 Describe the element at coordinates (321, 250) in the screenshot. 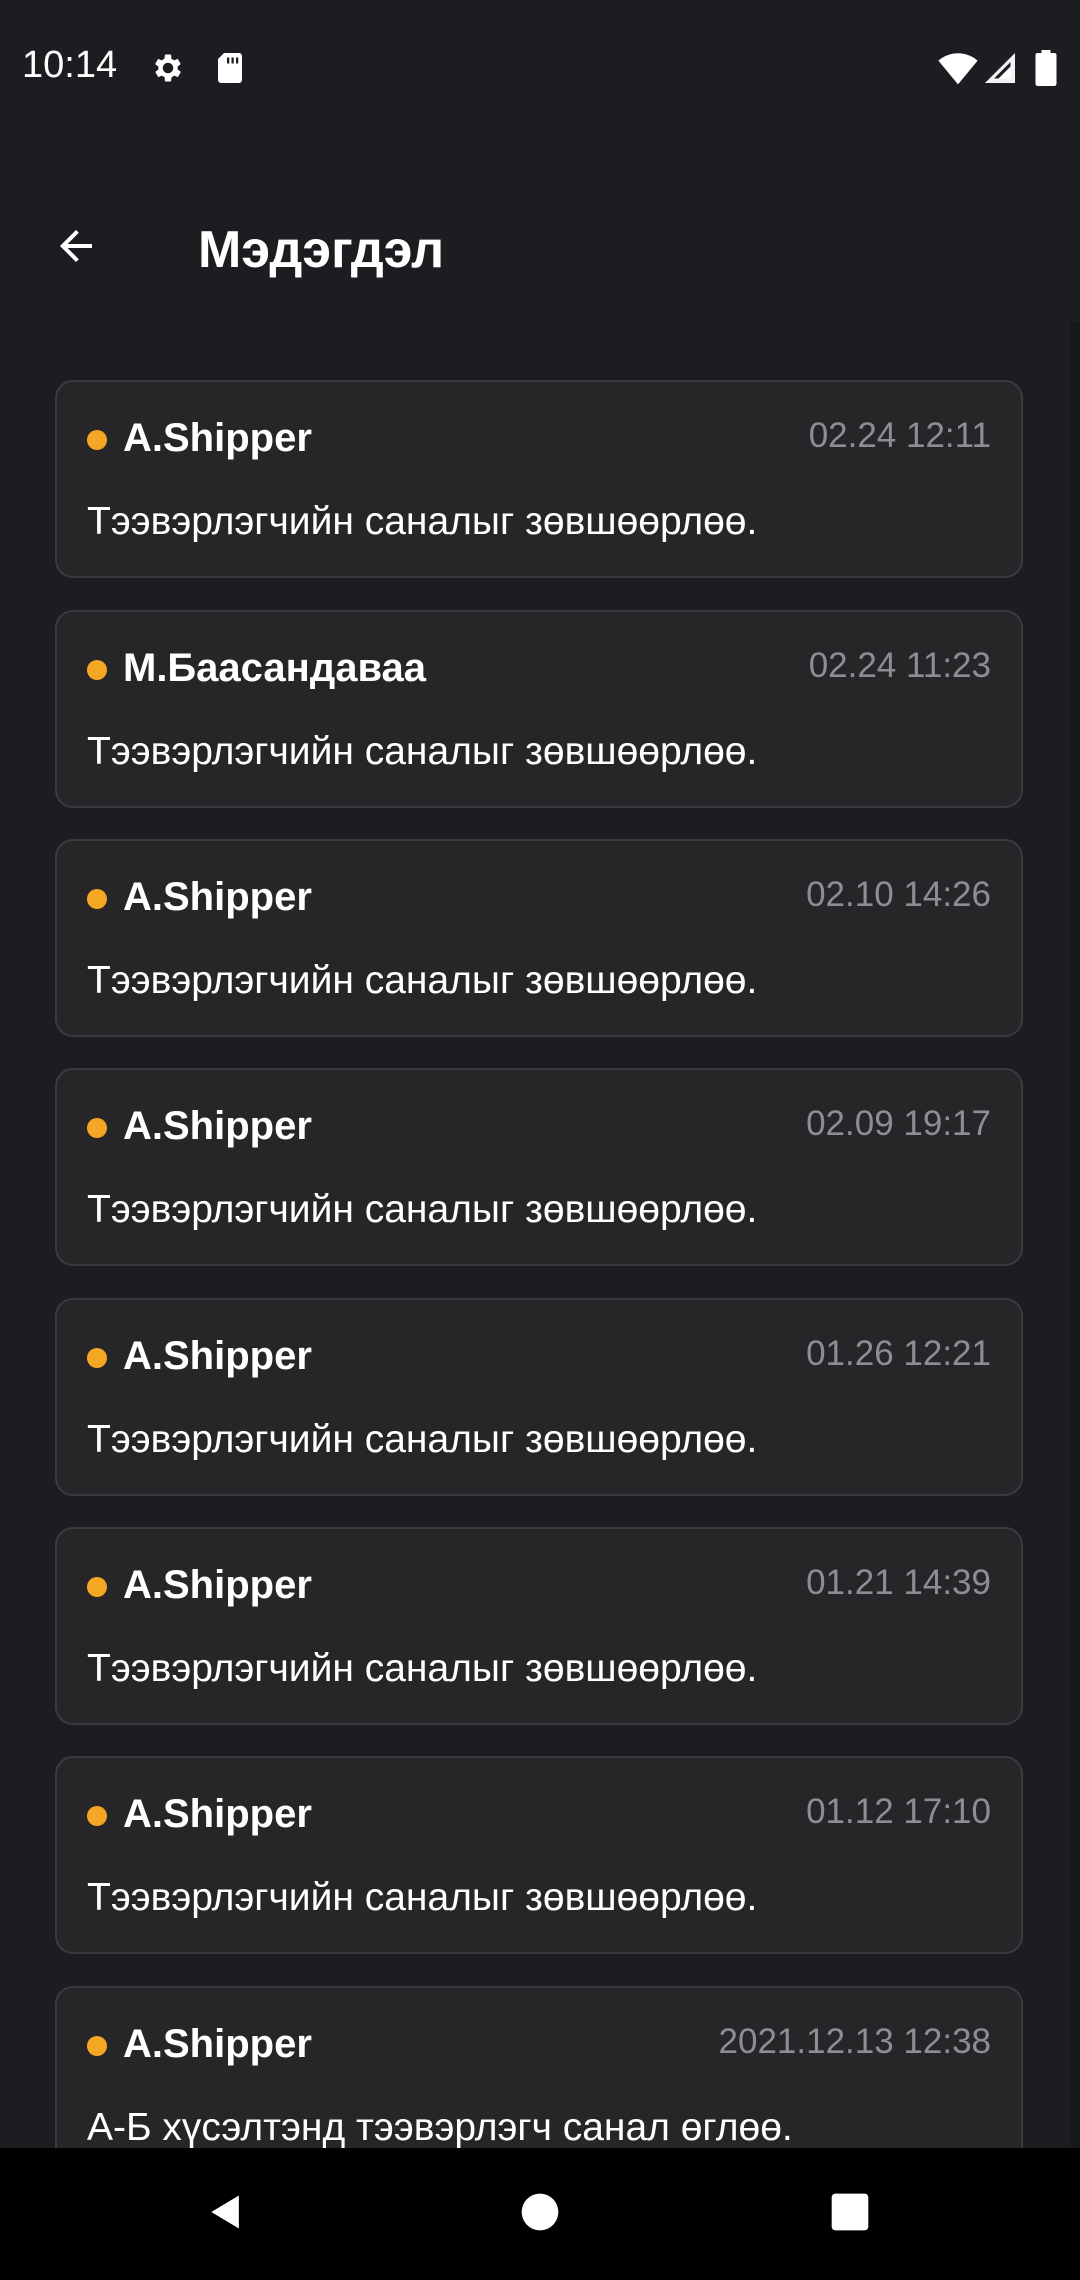

I see `page-title: Мэдэгдэл` at that location.